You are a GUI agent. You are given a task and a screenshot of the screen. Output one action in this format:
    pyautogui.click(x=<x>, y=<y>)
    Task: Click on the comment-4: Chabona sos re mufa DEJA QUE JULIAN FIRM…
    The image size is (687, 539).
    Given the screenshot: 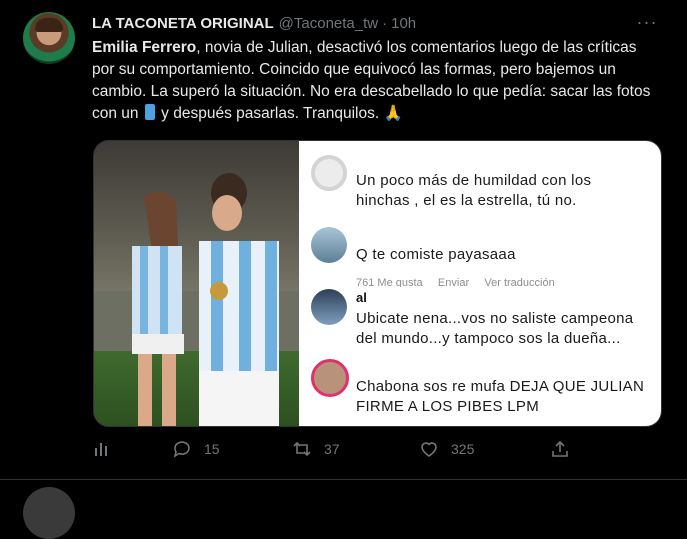 What is the action you would take?
    pyautogui.click(x=480, y=390)
    